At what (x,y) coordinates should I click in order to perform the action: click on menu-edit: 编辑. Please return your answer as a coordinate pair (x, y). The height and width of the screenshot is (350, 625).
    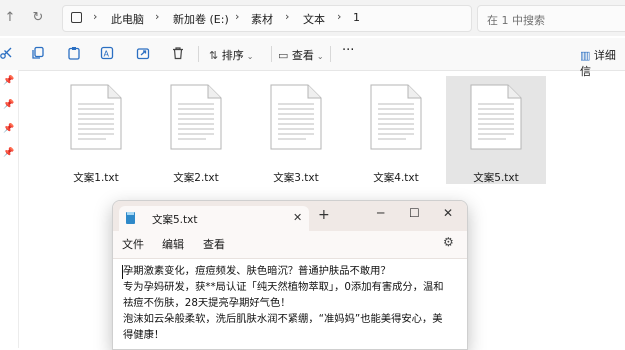
    Looking at the image, I should click on (173, 244).